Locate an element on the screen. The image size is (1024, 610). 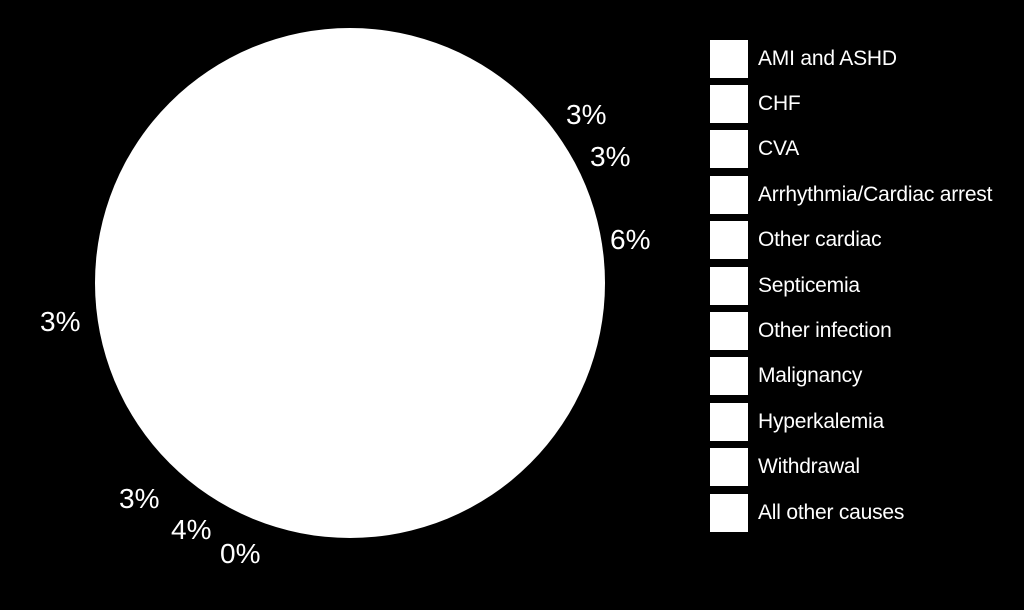
legend-label: Other infection is located at coordinates (825, 331).